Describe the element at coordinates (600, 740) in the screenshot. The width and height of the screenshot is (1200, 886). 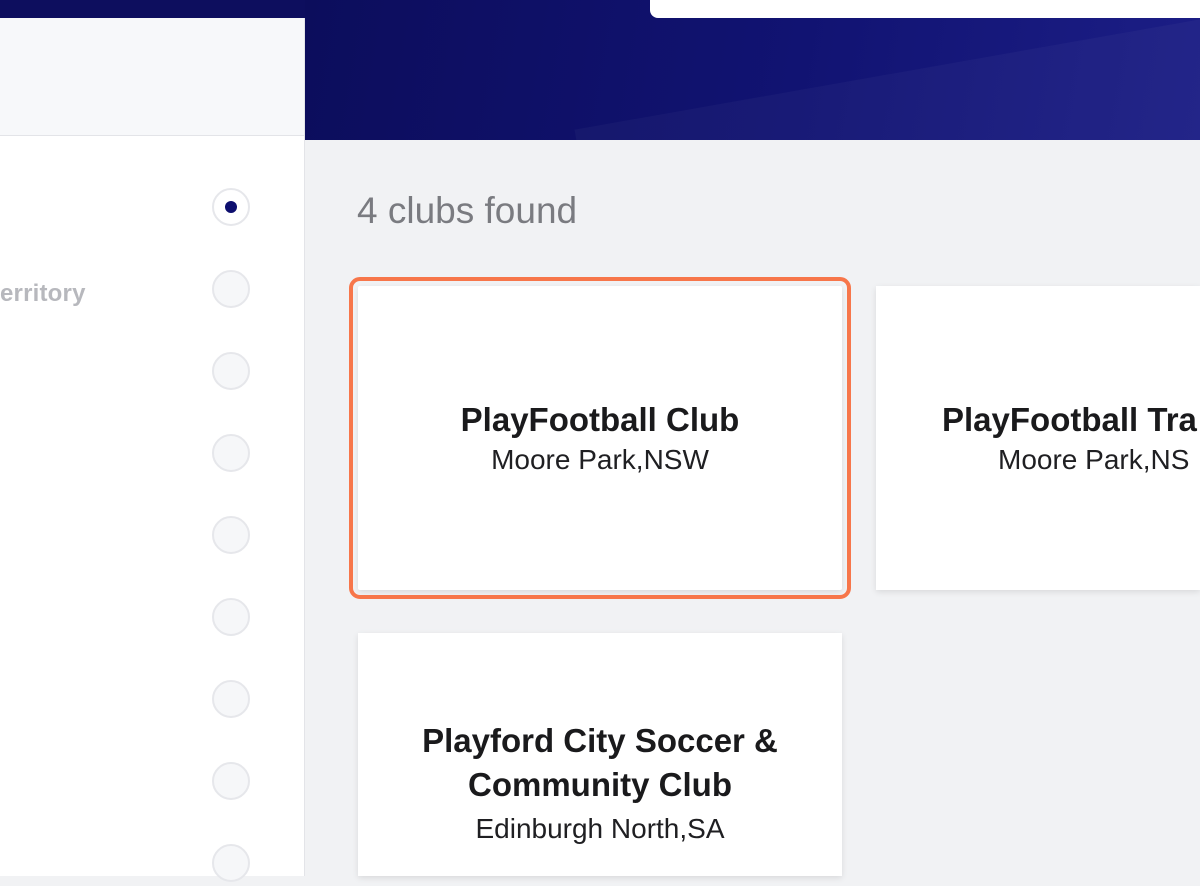
I see `club-name: Playford City Soccer &` at that location.